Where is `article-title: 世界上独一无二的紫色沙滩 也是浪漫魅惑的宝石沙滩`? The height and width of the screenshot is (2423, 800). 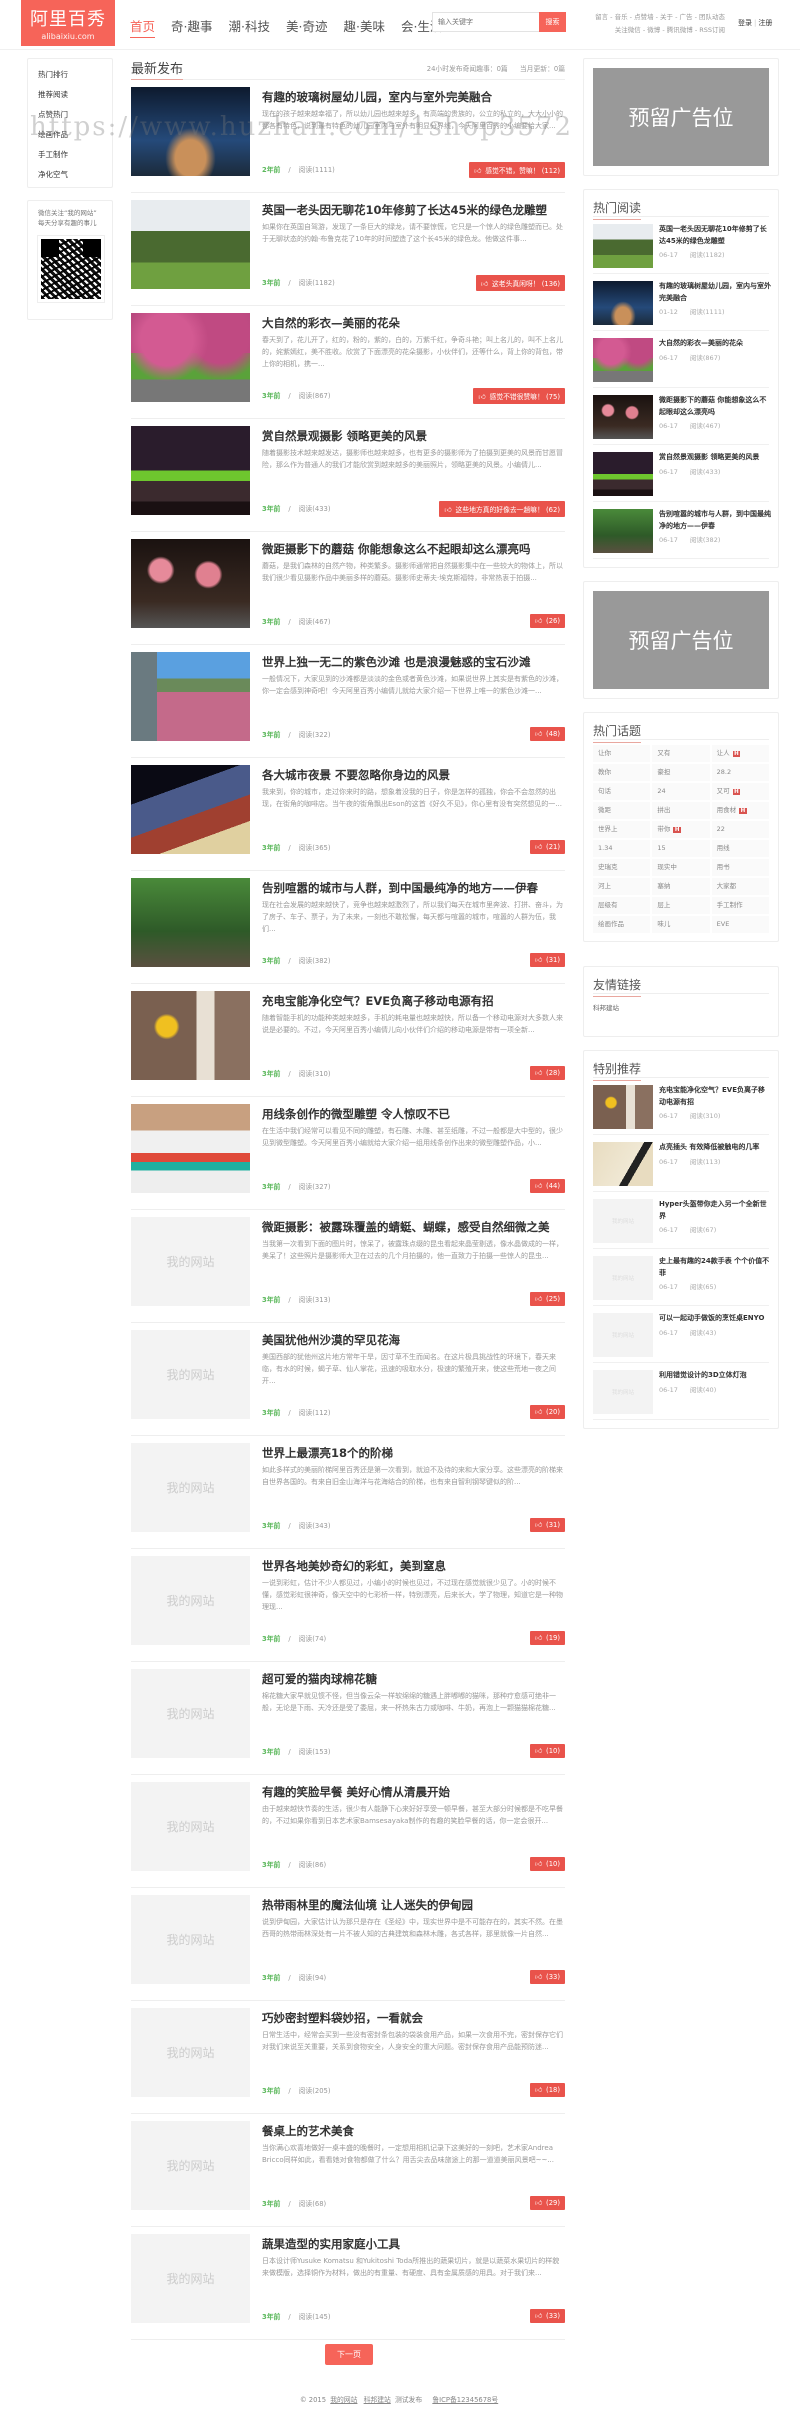
article-title: 世界上独一无二的紫色沙滩 也是浪漫魅惑的宝石沙滩 is located at coordinates (412, 662).